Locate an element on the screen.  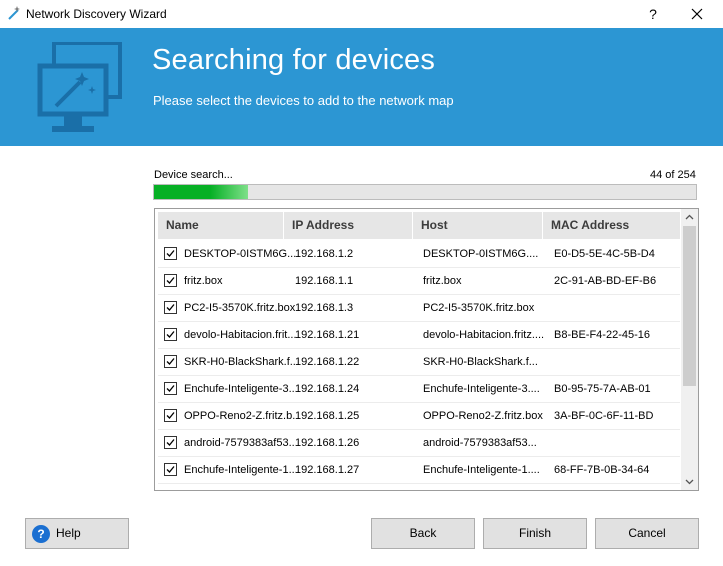
back-button: Back is located at coordinates (423, 533).